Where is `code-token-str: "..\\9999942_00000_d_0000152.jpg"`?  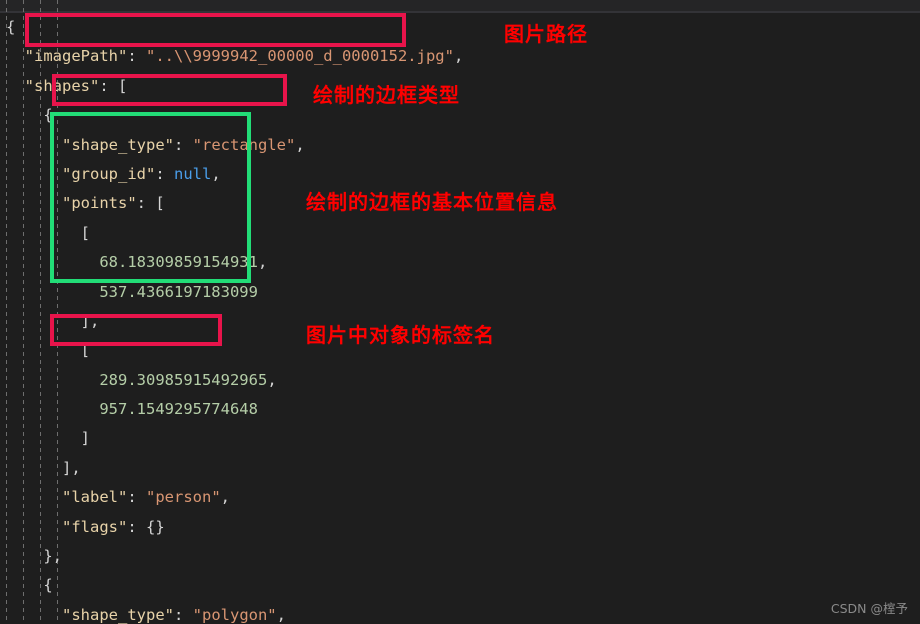 code-token-str: "..\\9999942_00000_d_0000152.jpg" is located at coordinates (300, 56).